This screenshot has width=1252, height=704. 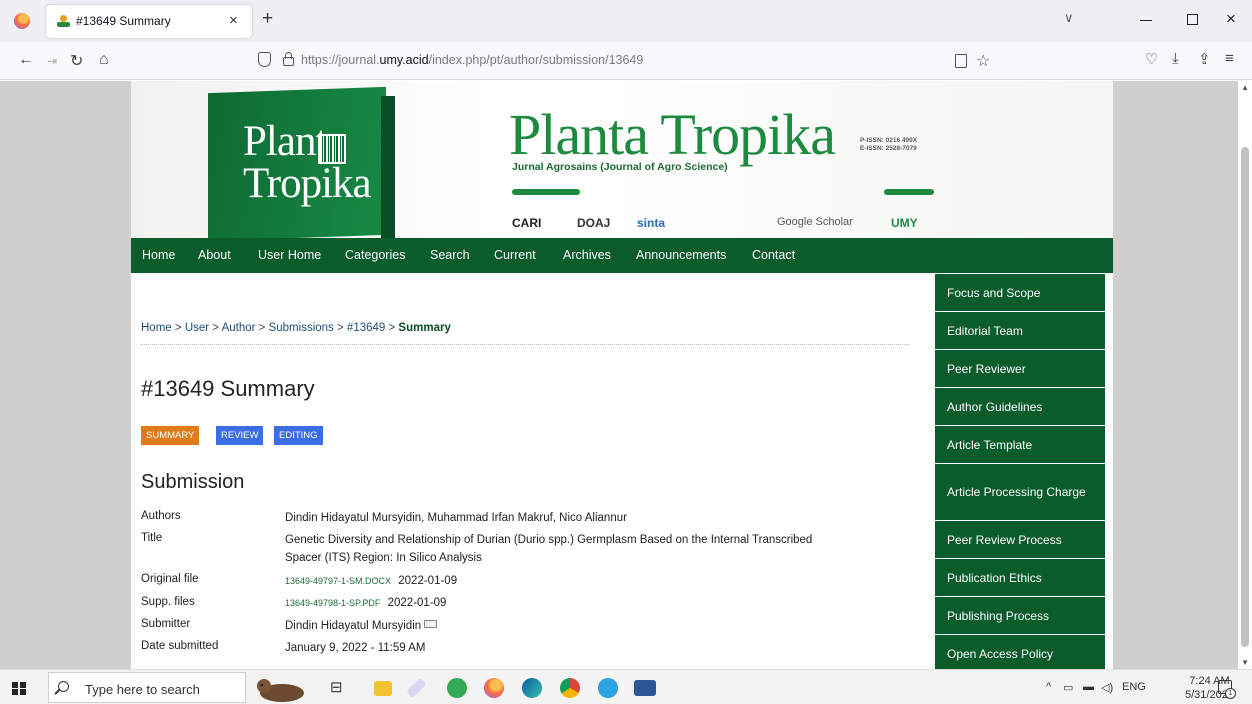 What do you see at coordinates (214, 255) in the screenshot?
I see `menu-about: About` at bounding box center [214, 255].